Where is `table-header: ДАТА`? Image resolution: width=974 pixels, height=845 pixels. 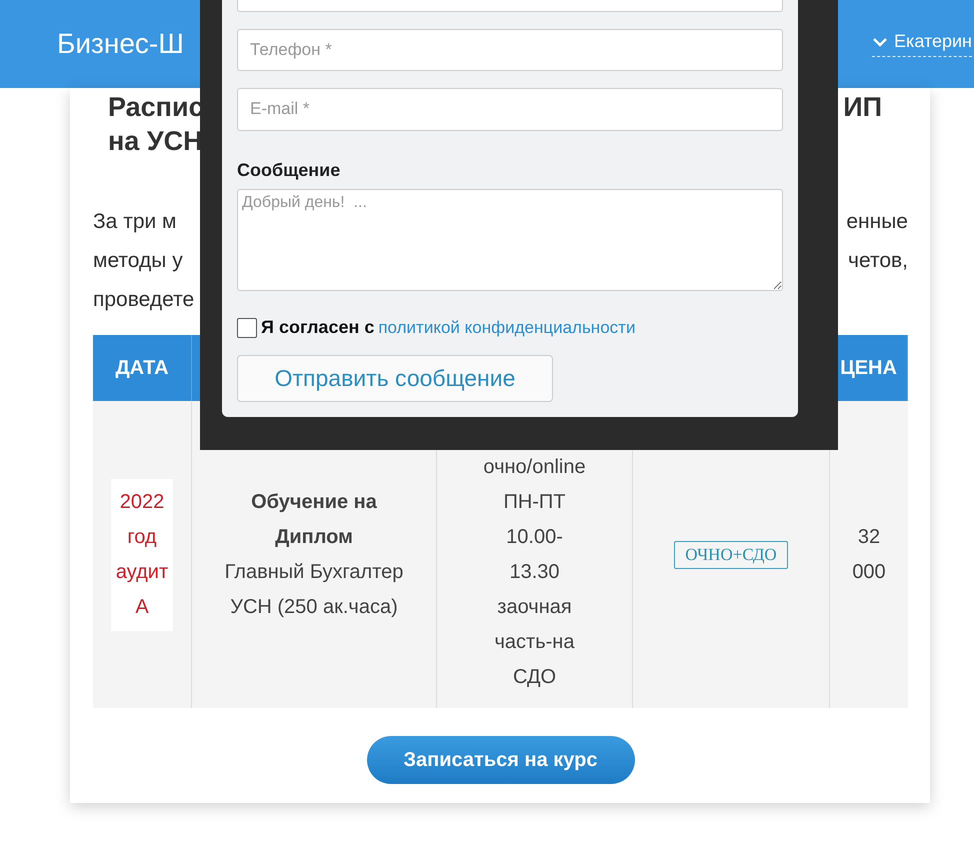
table-header: ДАТА is located at coordinates (142, 368).